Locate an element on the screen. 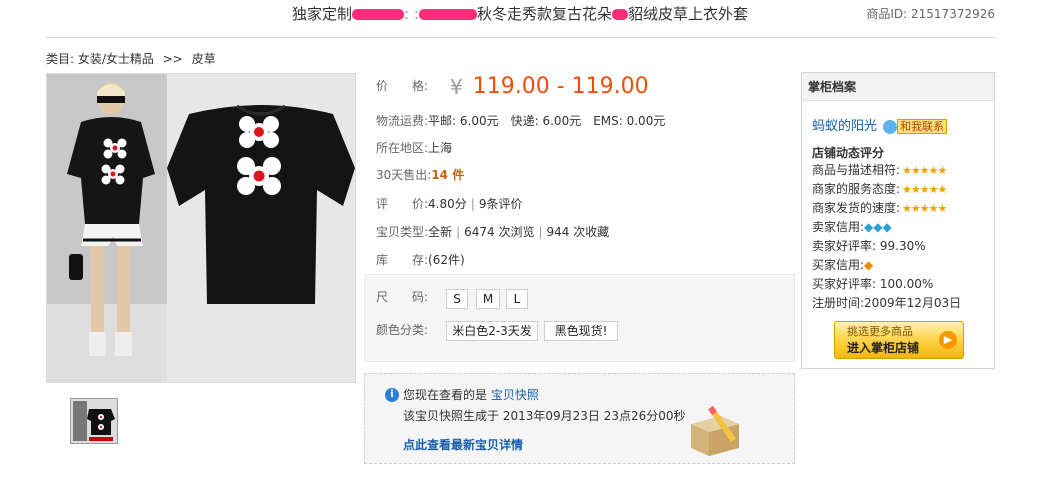  blue-diamond-icon: ◆◆◆ is located at coordinates (878, 227).